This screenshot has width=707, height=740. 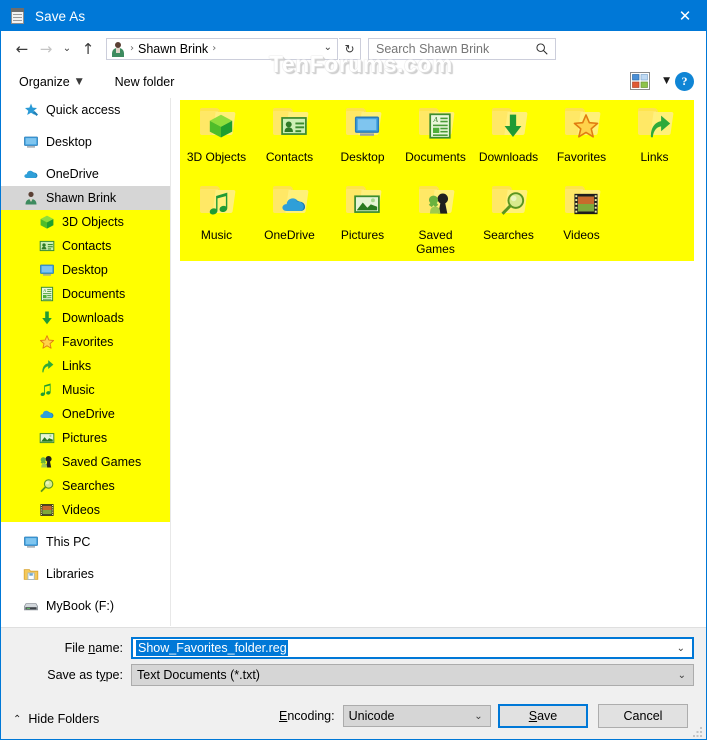 I want to click on user-icon, so click(x=31, y=198).